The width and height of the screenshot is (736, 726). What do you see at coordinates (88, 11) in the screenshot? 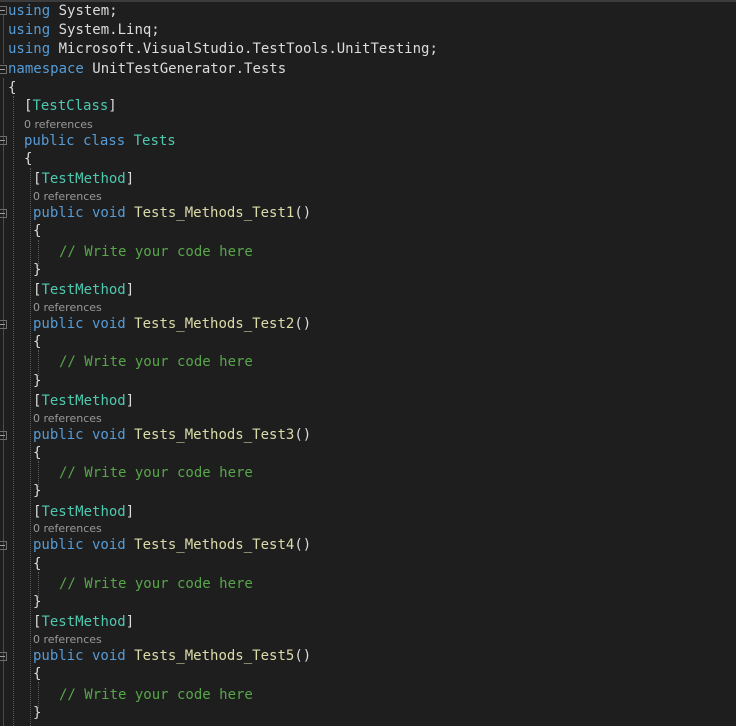
I see `namespace-ref: System;` at bounding box center [88, 11].